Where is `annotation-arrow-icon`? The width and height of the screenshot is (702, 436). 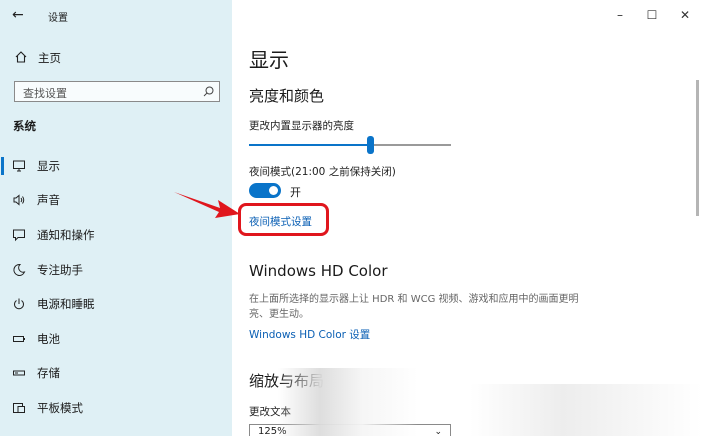 annotation-arrow-icon is located at coordinates (207, 205).